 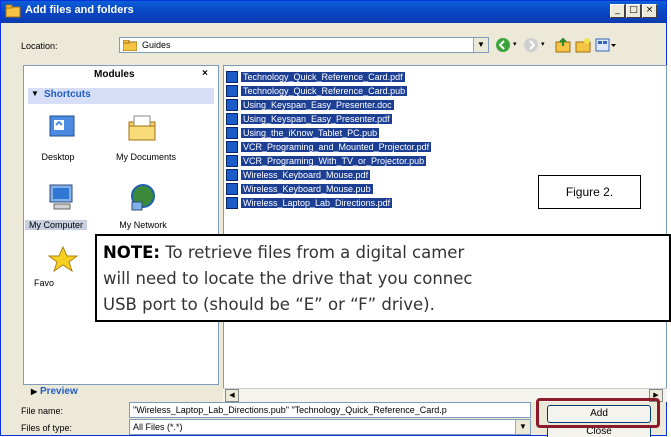 I want to click on title-bar: Add files and folders _ □ ×, so click(x=333, y=12).